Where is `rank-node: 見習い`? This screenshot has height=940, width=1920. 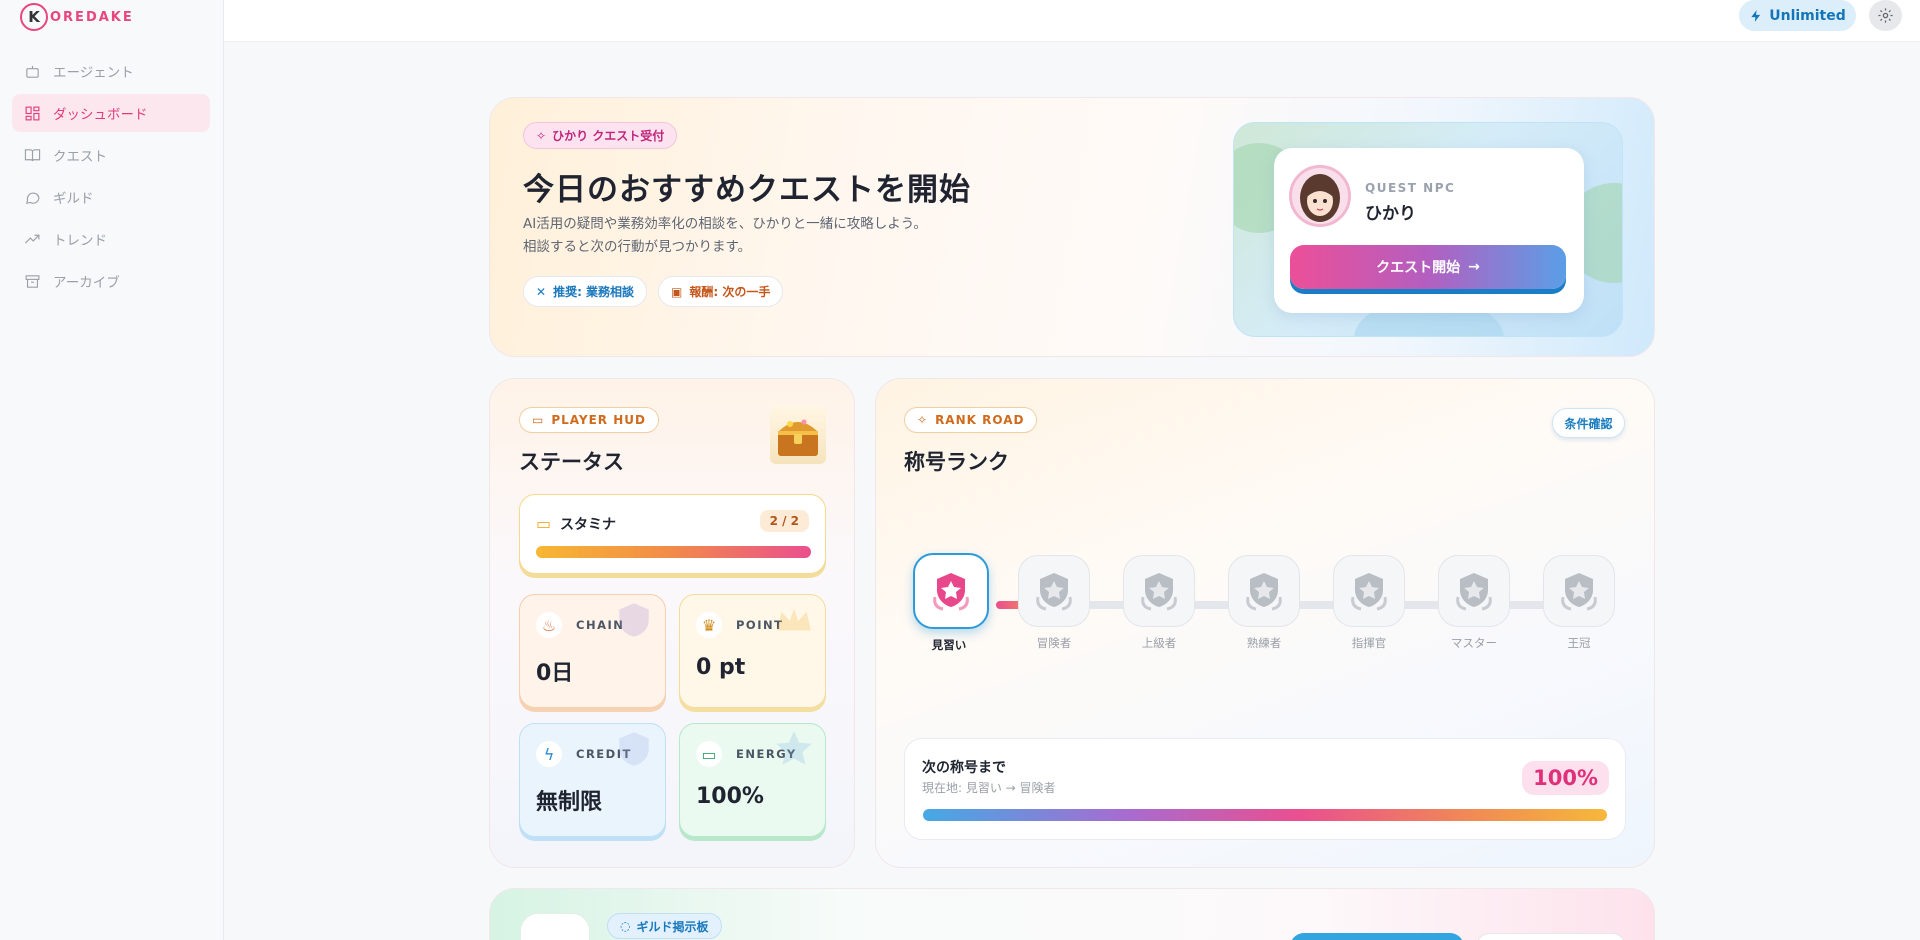
rank-node: 見習い is located at coordinates (951, 603).